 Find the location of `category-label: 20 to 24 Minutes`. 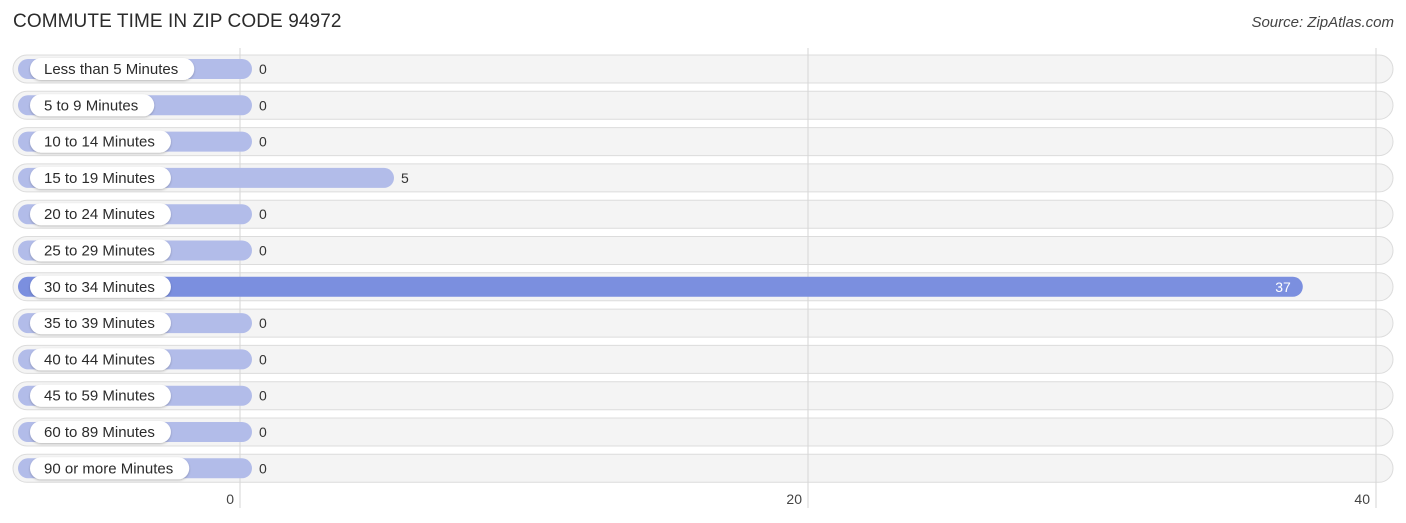

category-label: 20 to 24 Minutes is located at coordinates (99, 214).